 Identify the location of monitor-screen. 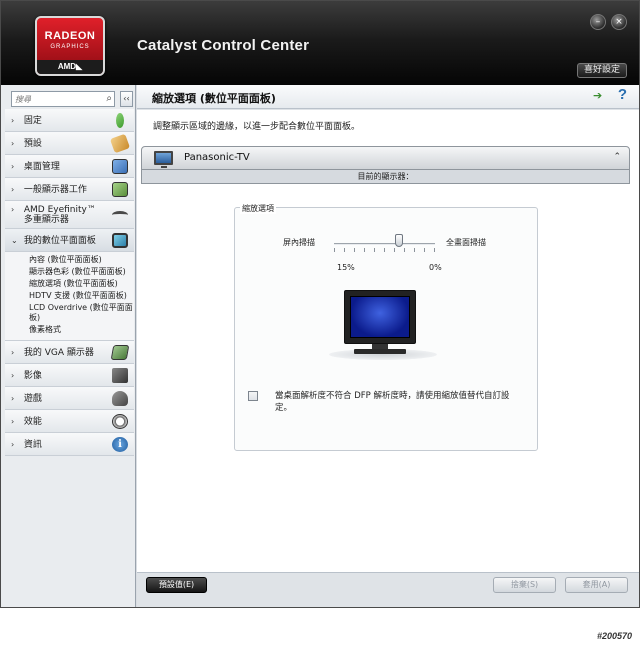
(380, 317).